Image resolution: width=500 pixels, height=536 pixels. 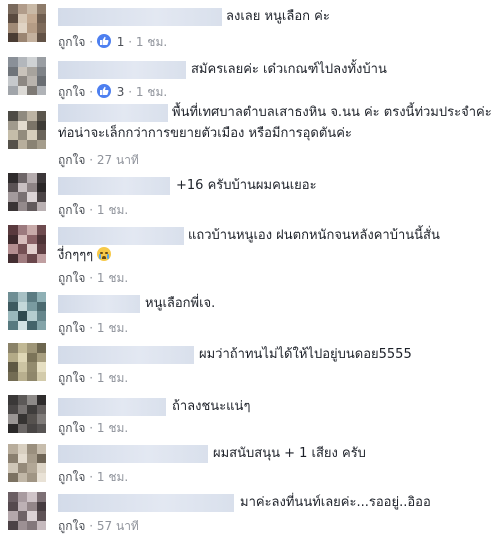 I want to click on comment-meta: ถูกใจ · 1 · 1 ชม., so click(x=113, y=41).